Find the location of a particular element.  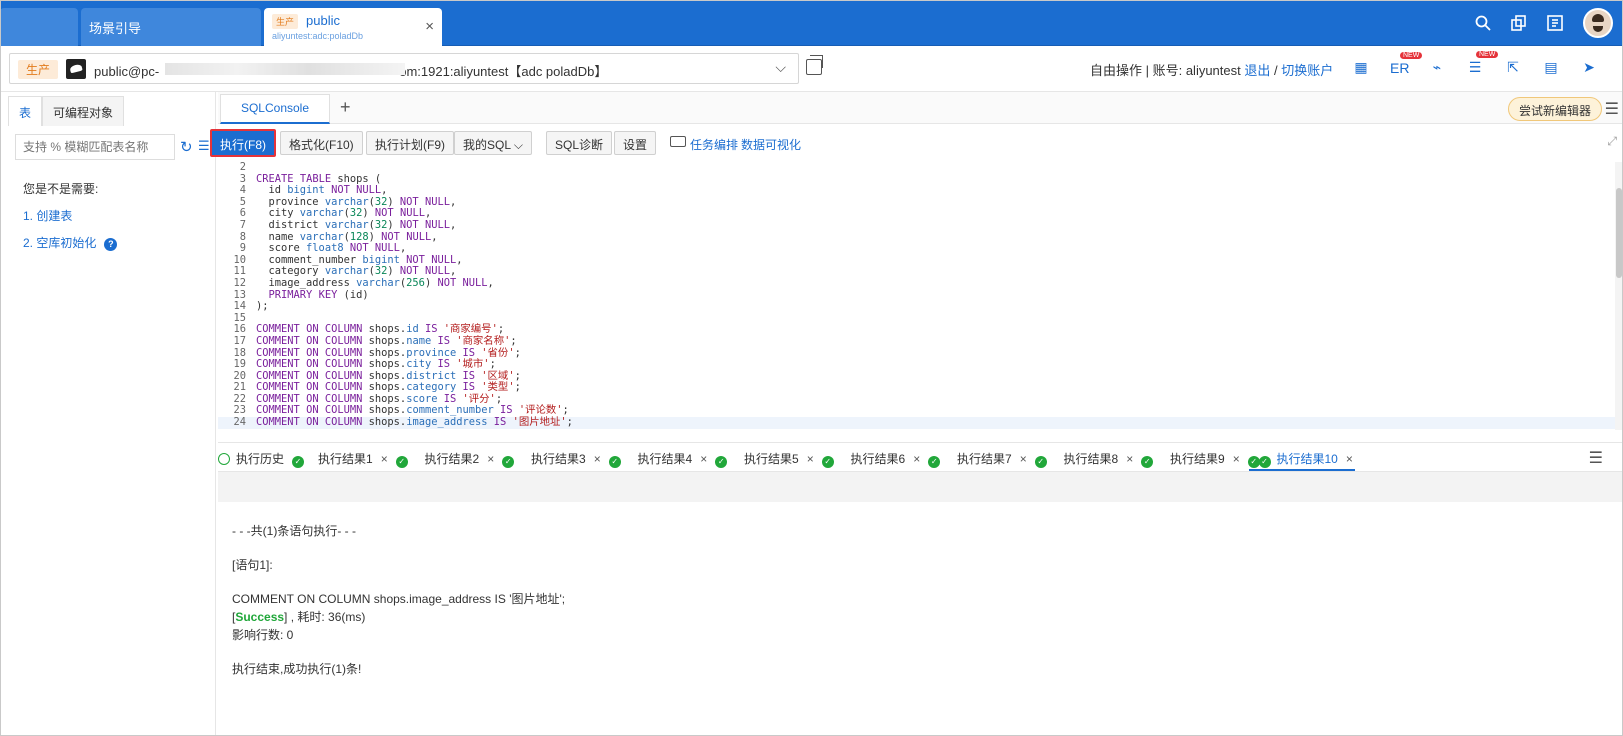

try-new-editor-button: 尝试新编辑器 is located at coordinates (1555, 109).